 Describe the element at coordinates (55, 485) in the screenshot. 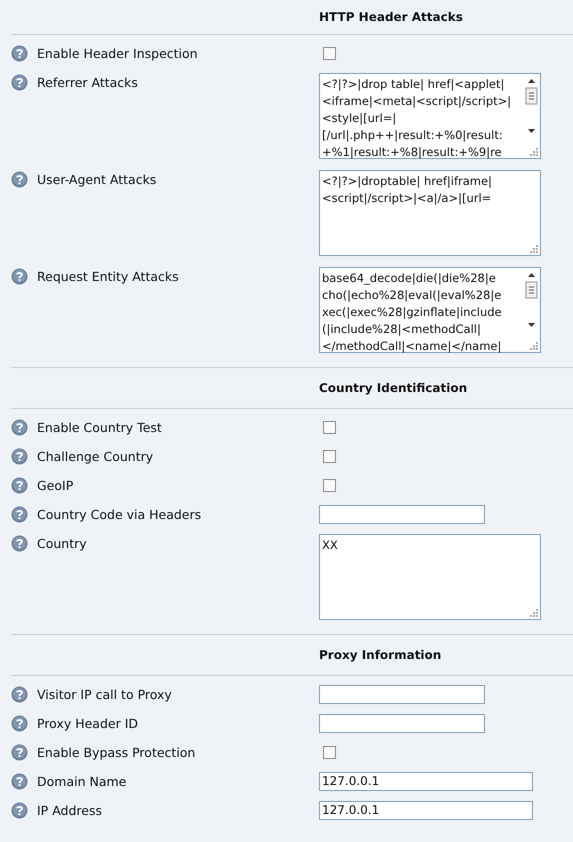

I see `field-label: GeoIP` at that location.